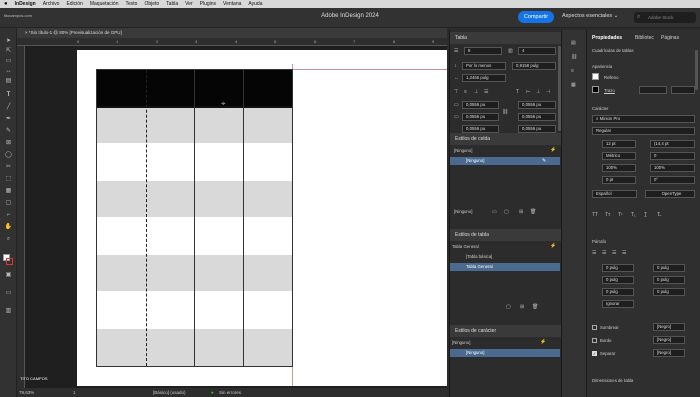 This screenshot has width=700, height=397. Describe the element at coordinates (8, 215) in the screenshot. I see `eyedropper-tool-icon: ⌐` at that location.